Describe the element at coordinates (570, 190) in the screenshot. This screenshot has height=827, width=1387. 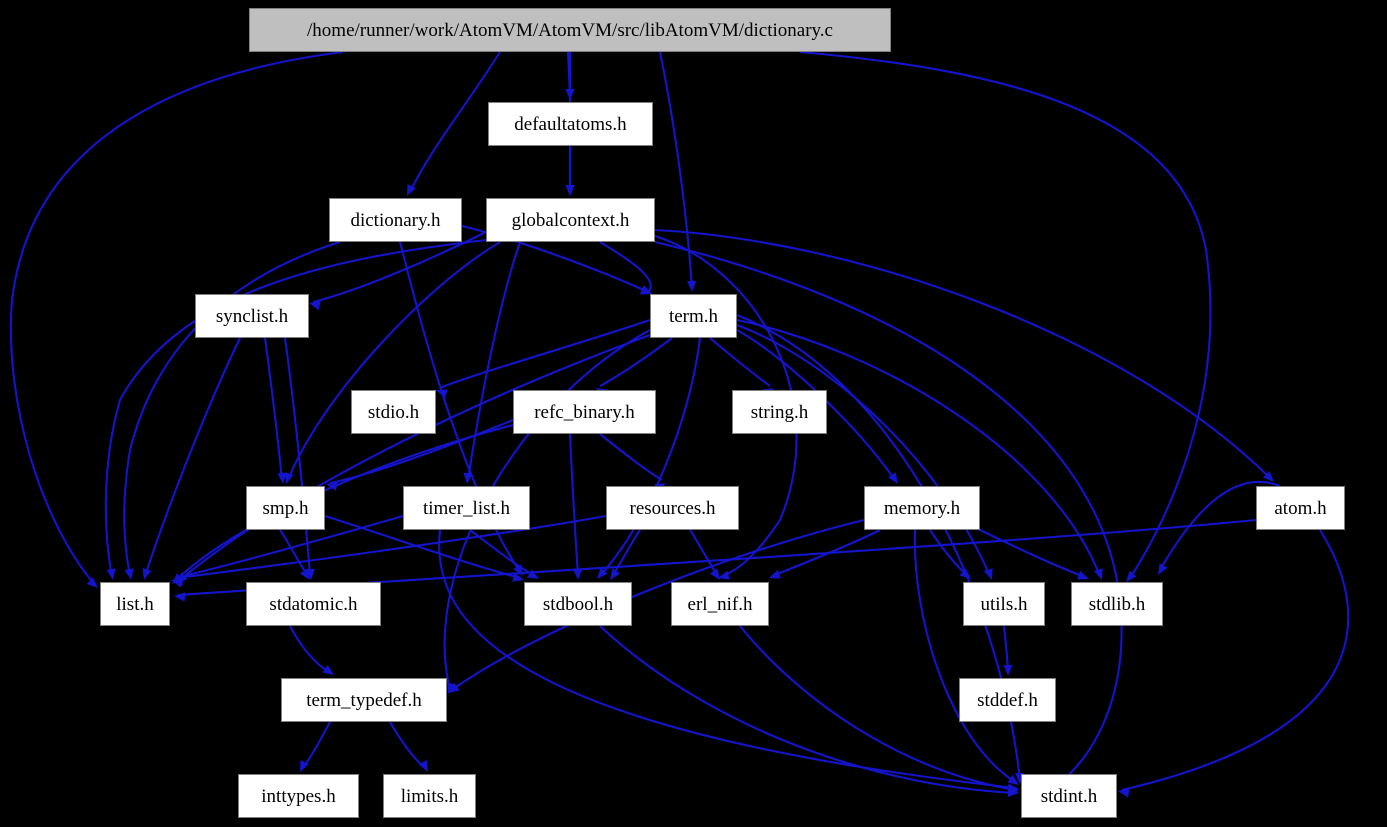
I see `graph-arrowhead-defaultatoms-to-globalcontext` at that location.